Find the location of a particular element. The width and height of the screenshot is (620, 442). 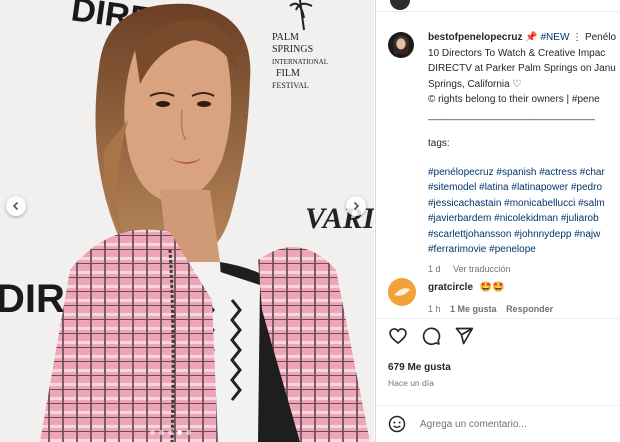

comment-icon is located at coordinates (431, 336).